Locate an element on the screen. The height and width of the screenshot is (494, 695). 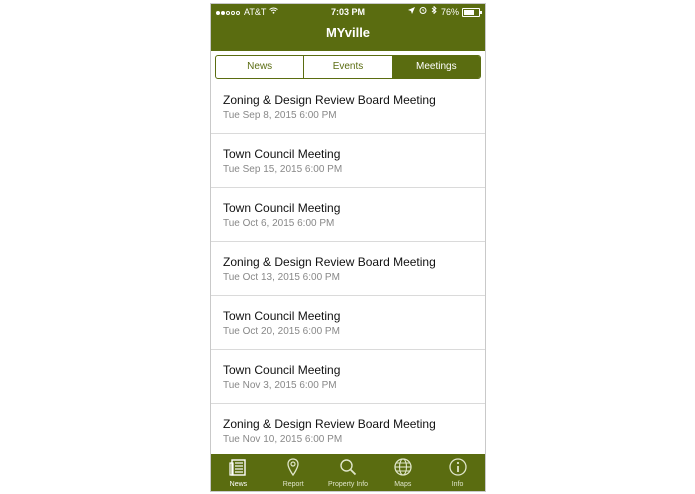
tab-label: Report is located at coordinates (293, 484).